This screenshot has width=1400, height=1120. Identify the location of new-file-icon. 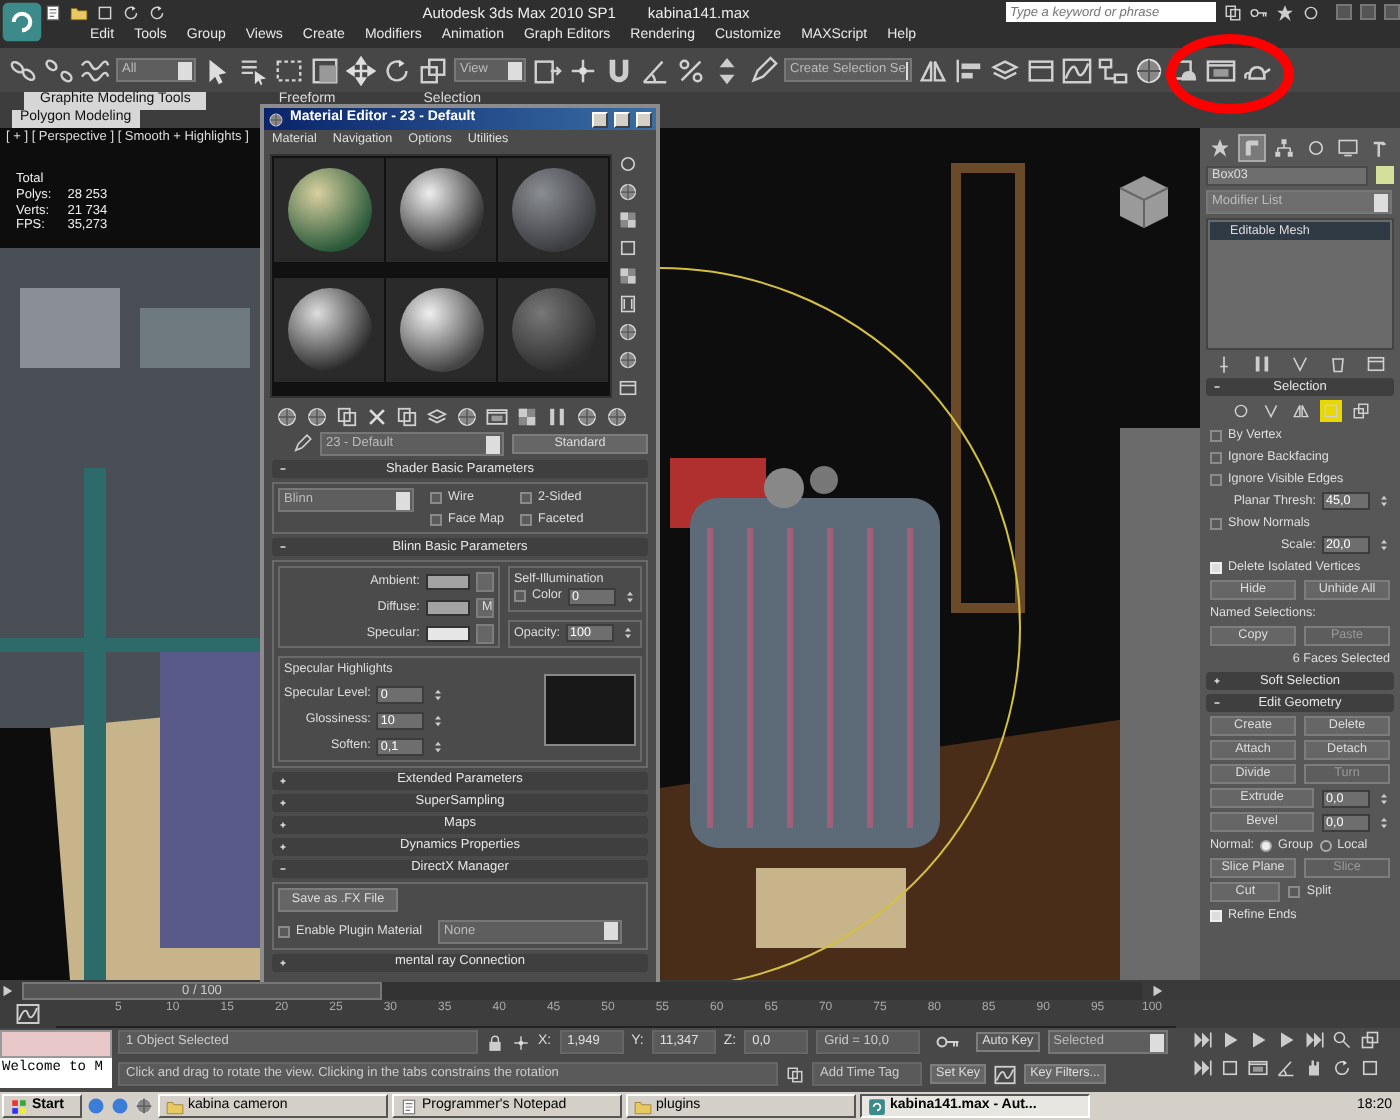
(53, 12).